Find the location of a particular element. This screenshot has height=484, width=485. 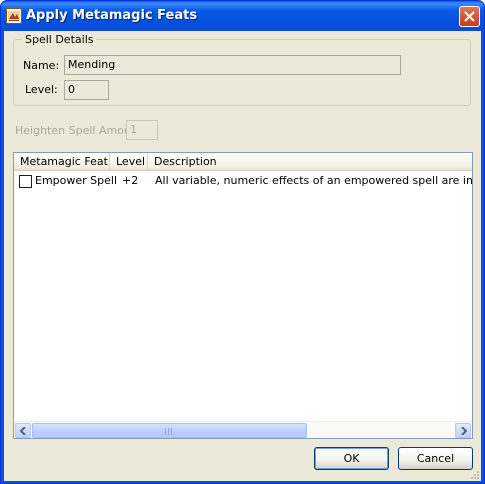

scroll-left-button is located at coordinates (23, 430).